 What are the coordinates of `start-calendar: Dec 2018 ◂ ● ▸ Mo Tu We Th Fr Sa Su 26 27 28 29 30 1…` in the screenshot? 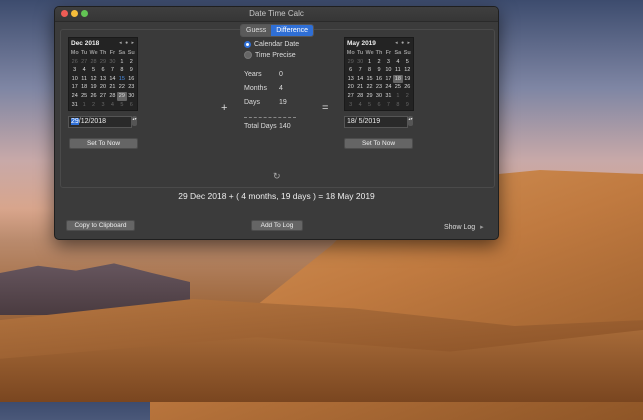 It's located at (103, 74).